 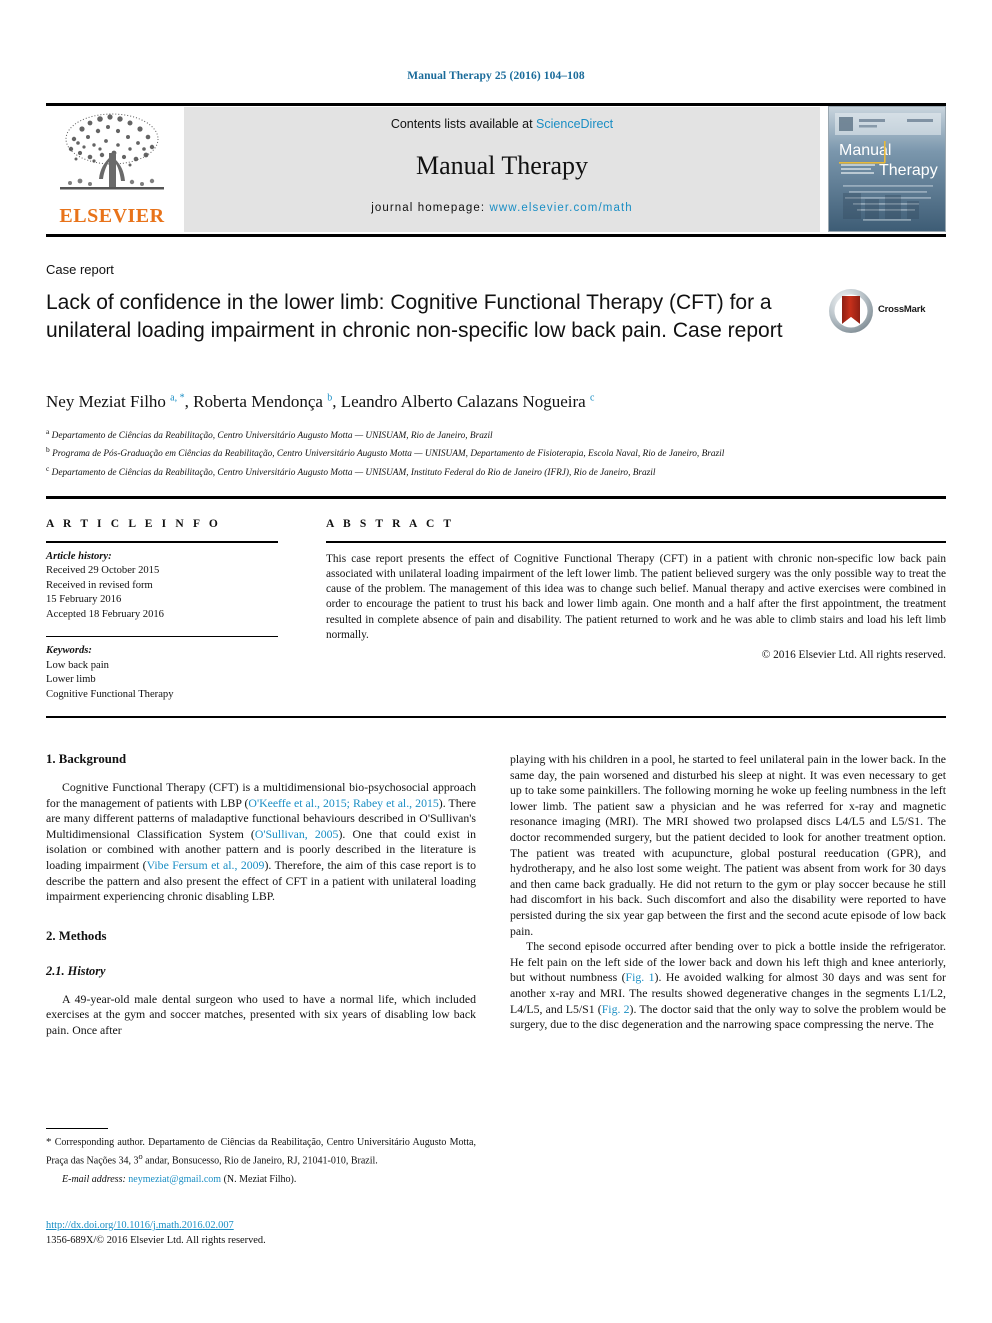 I want to click on email-label: E-mail address:, so click(x=94, y=1179).